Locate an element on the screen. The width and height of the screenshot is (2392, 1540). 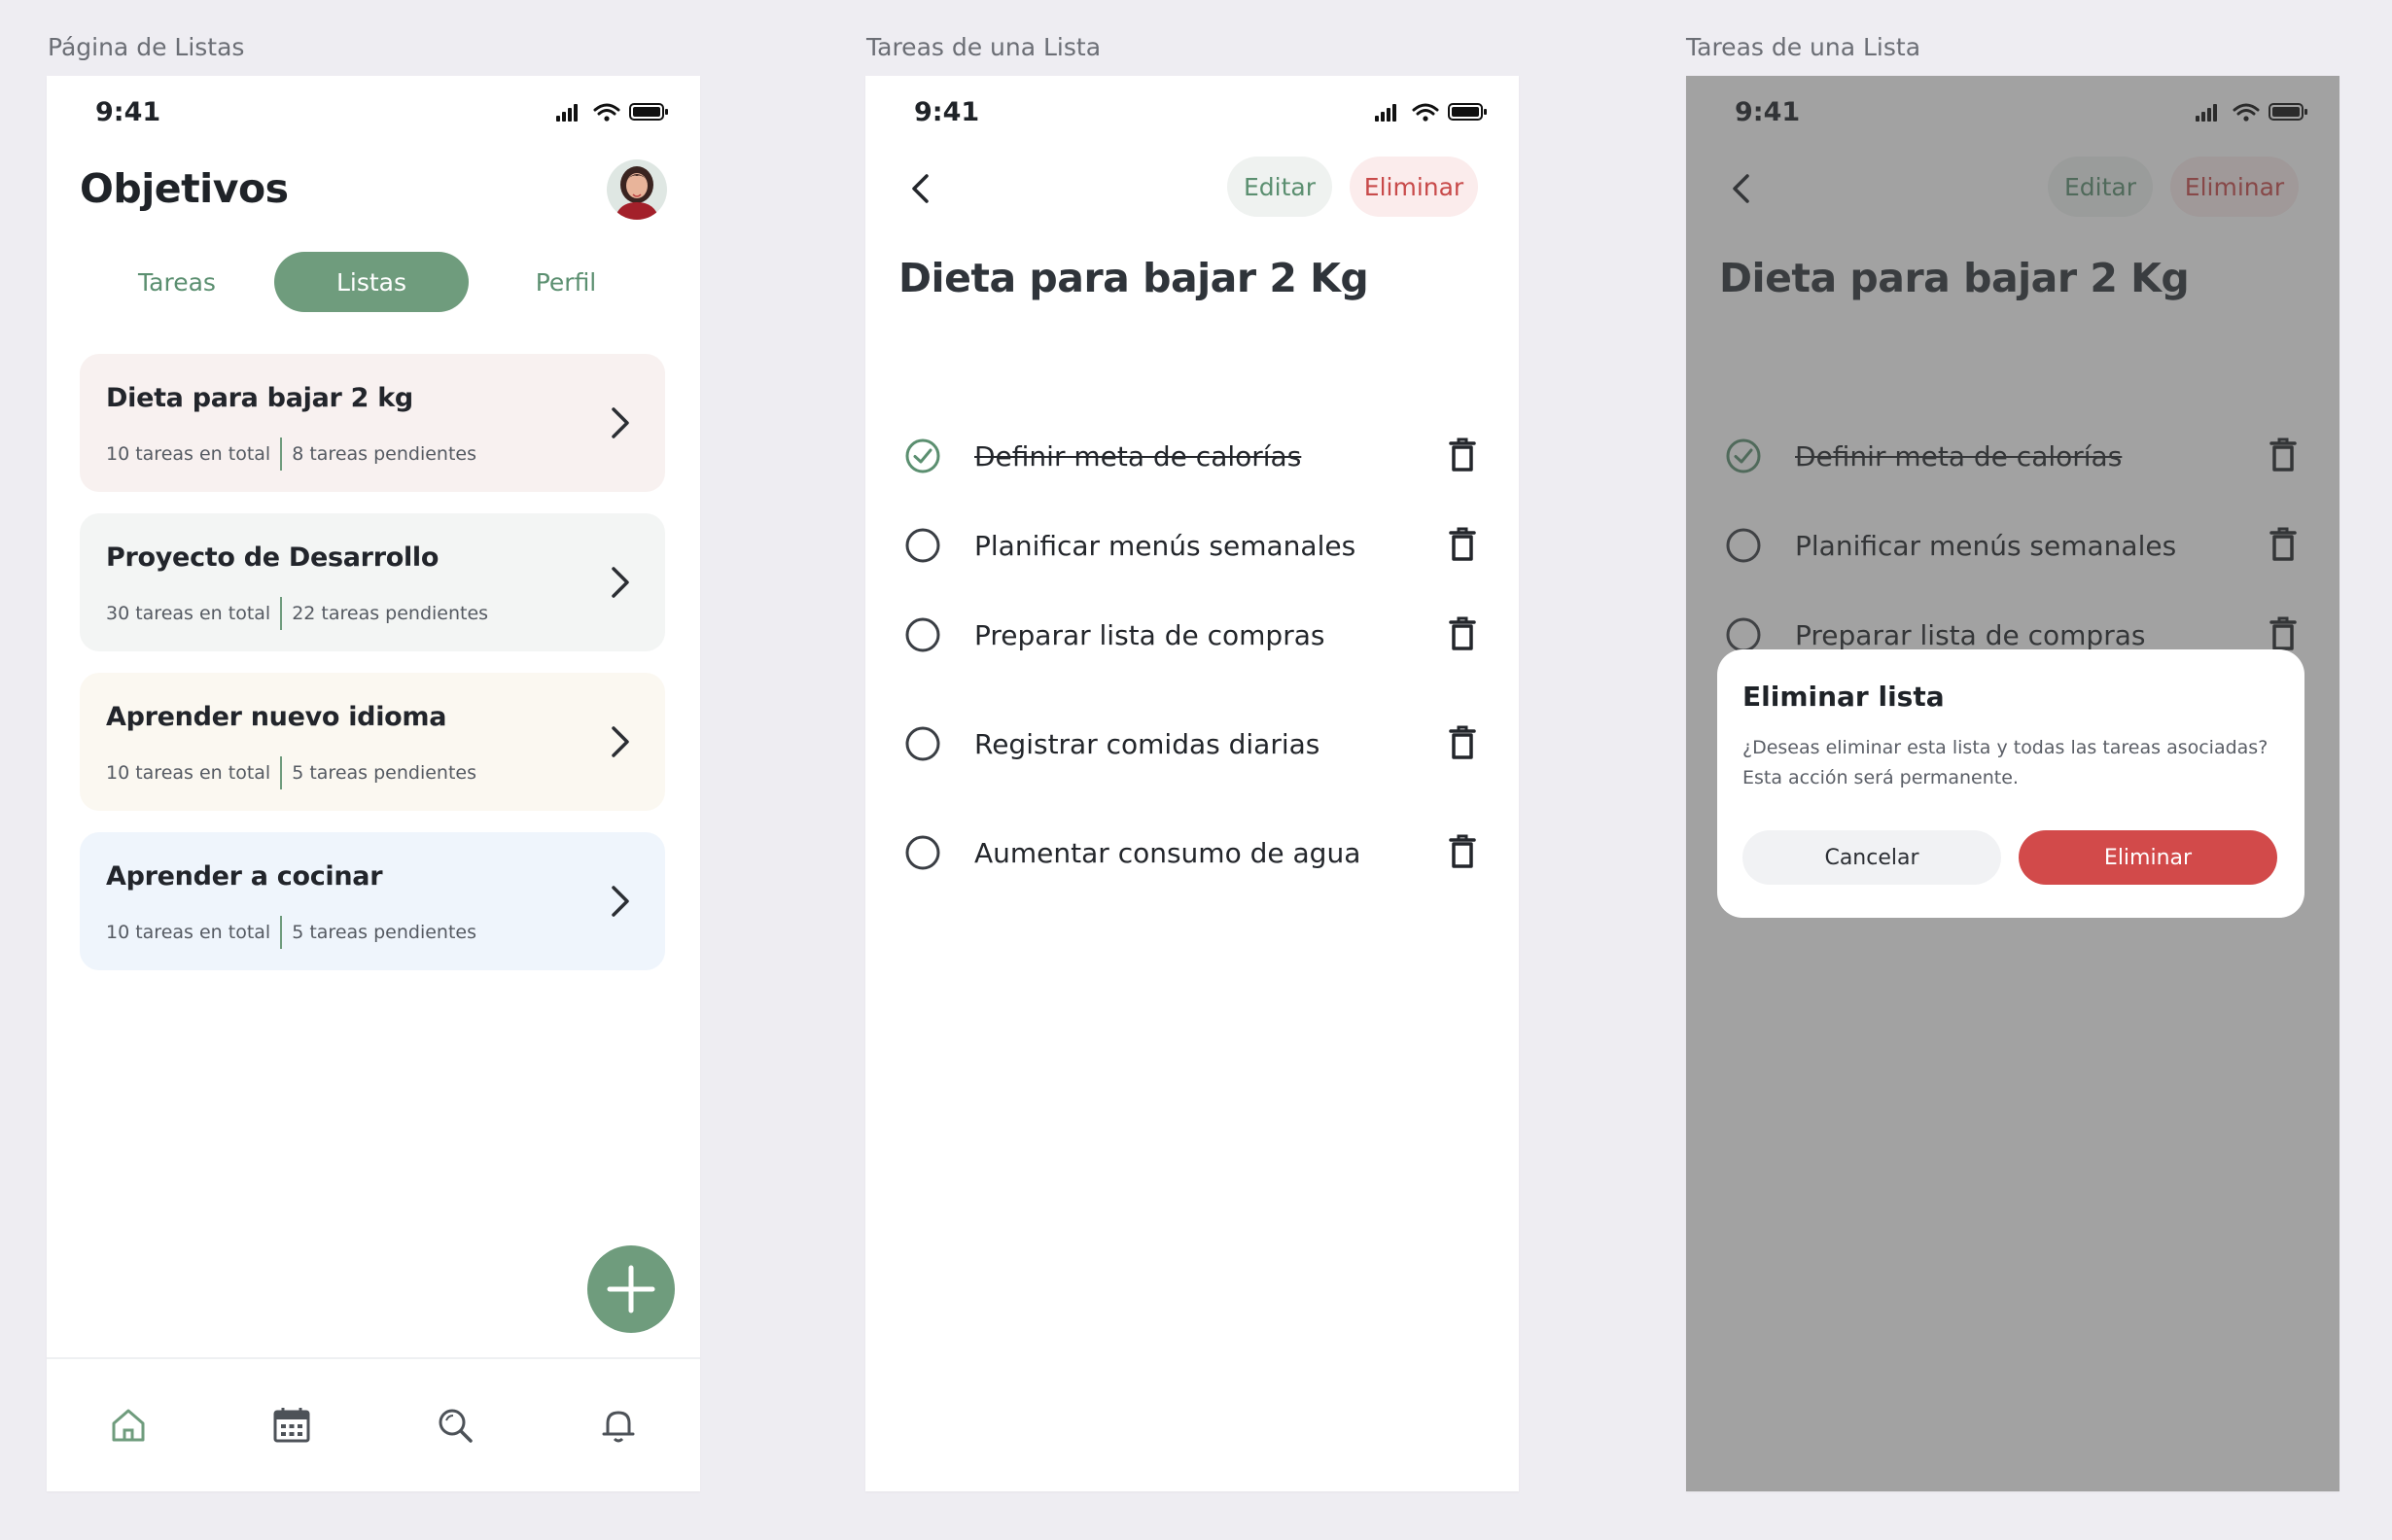
tab-tareas: Tareas is located at coordinates (177, 282).